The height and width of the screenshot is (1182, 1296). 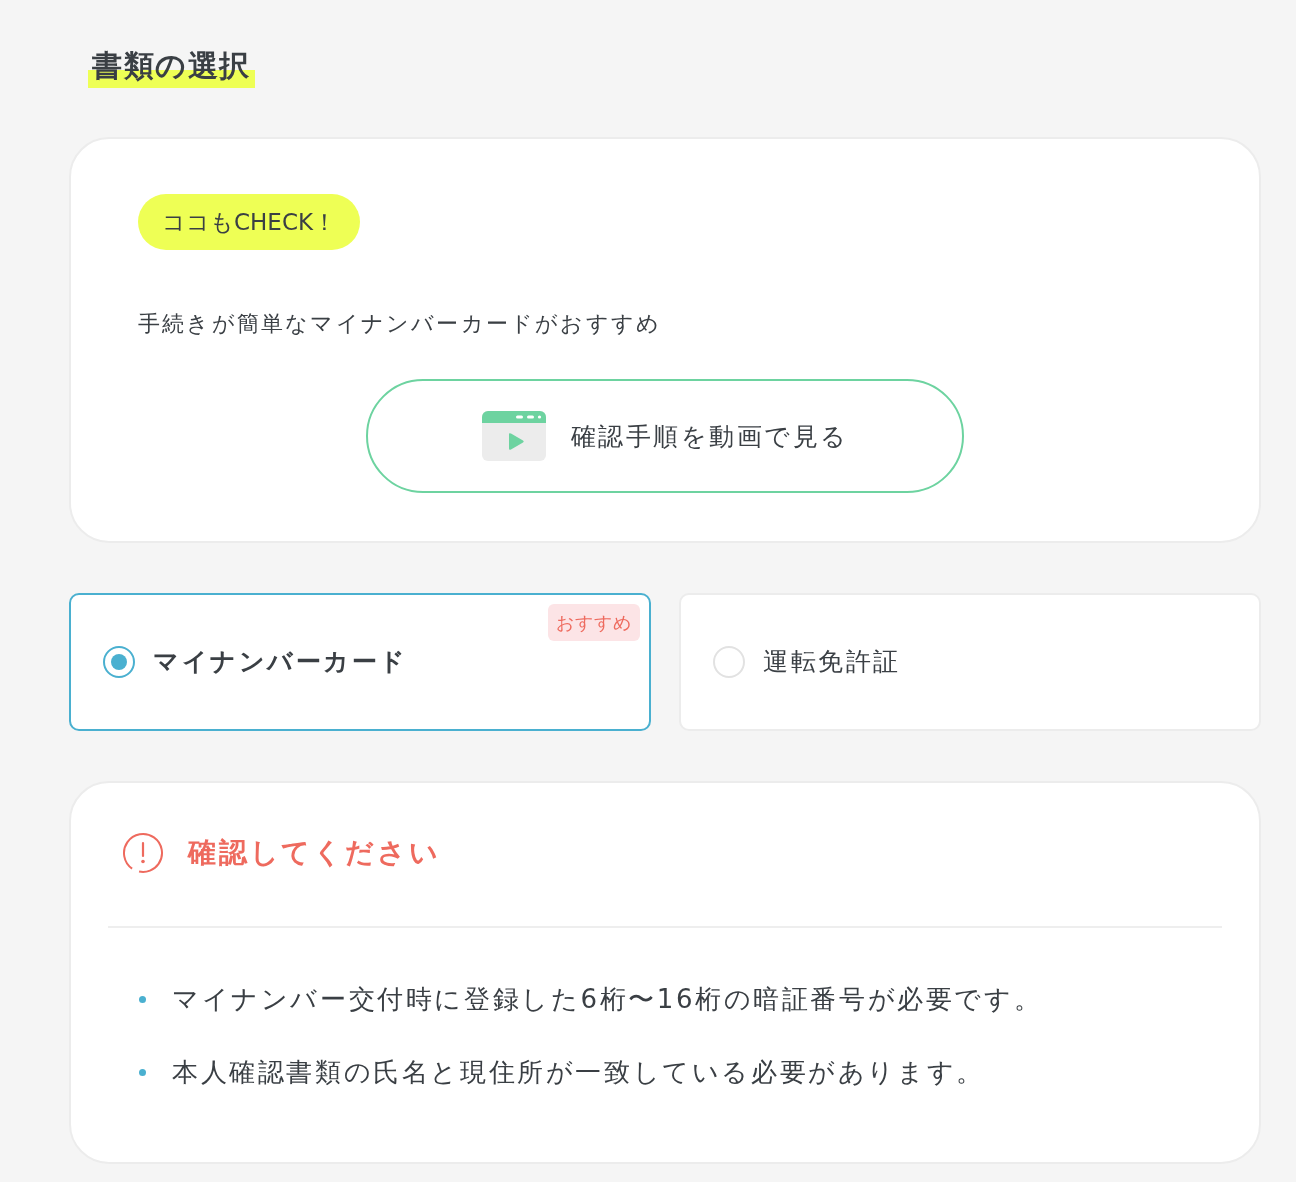 What do you see at coordinates (832, 662) in the screenshot?
I see `option-label: 運転免許証` at bounding box center [832, 662].